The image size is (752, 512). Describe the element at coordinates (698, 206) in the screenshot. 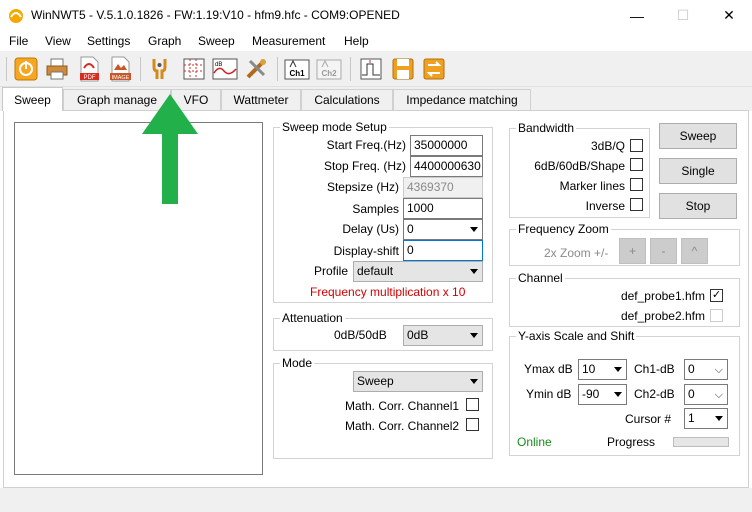

I see `stop-button: Stop` at that location.